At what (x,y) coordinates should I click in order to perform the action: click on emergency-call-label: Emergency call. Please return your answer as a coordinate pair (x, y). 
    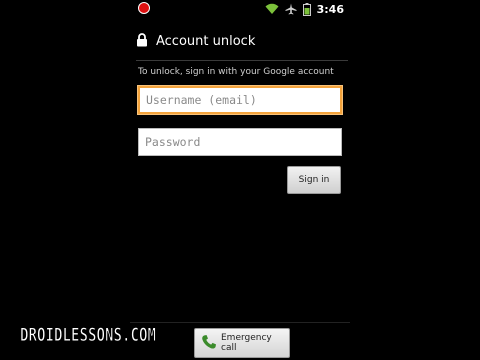
    Looking at the image, I should click on (246, 343).